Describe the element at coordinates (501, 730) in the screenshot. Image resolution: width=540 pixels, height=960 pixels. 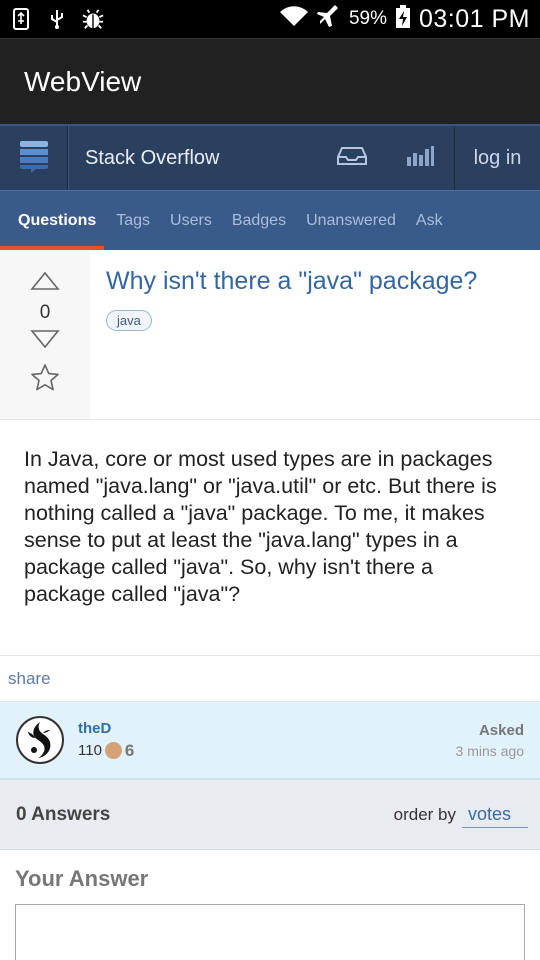
I see `asked-label: Asked` at that location.